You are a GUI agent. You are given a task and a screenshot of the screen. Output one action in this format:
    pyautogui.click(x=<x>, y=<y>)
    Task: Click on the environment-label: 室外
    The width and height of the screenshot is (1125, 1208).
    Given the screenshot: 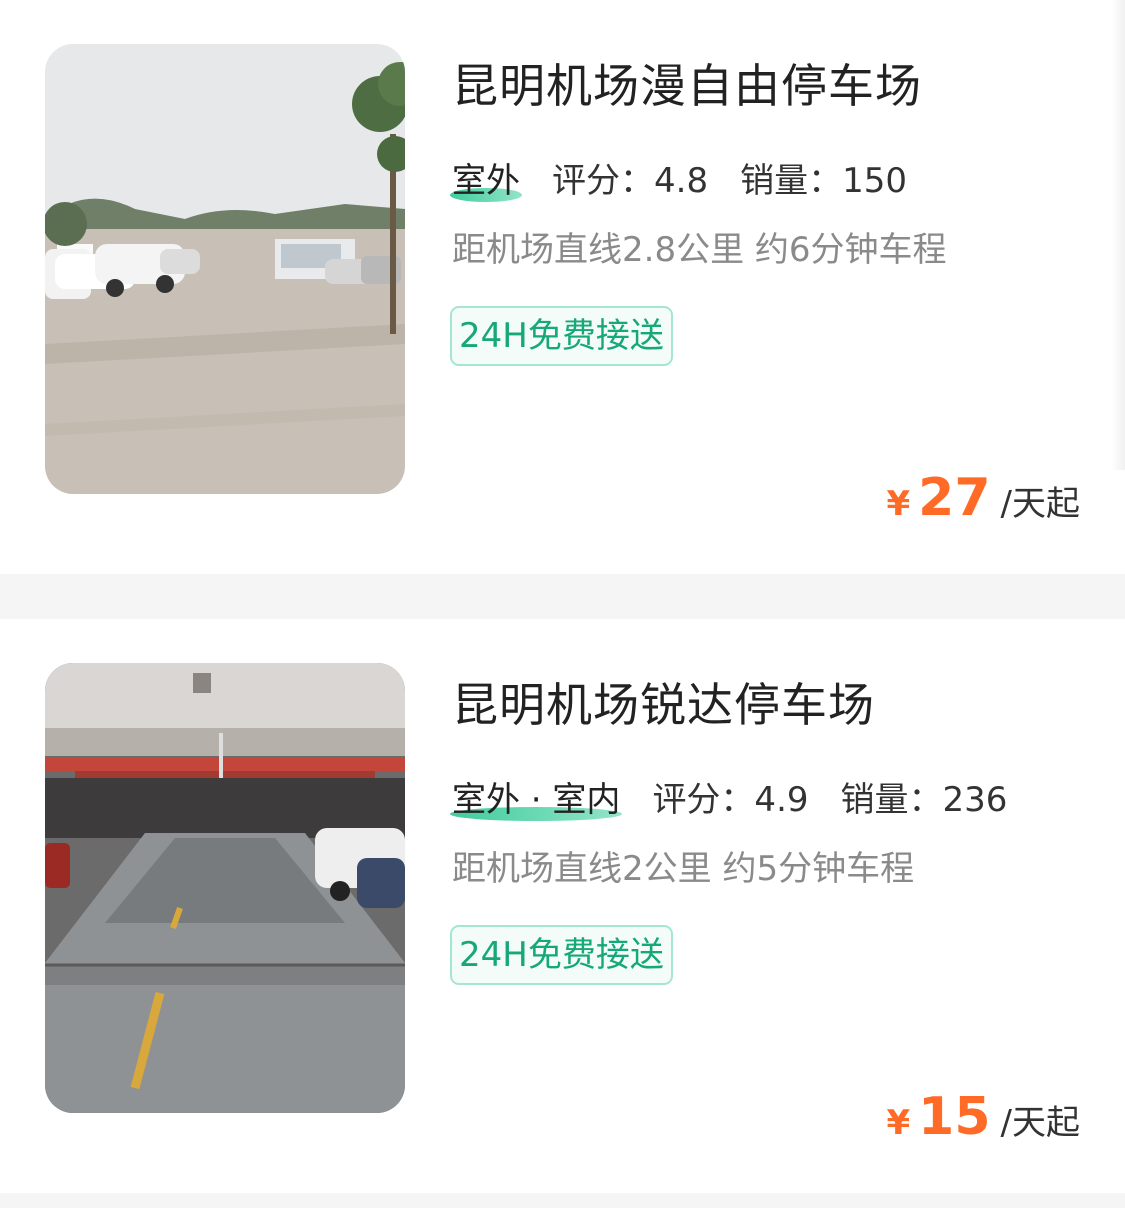 What is the action you would take?
    pyautogui.click(x=486, y=177)
    